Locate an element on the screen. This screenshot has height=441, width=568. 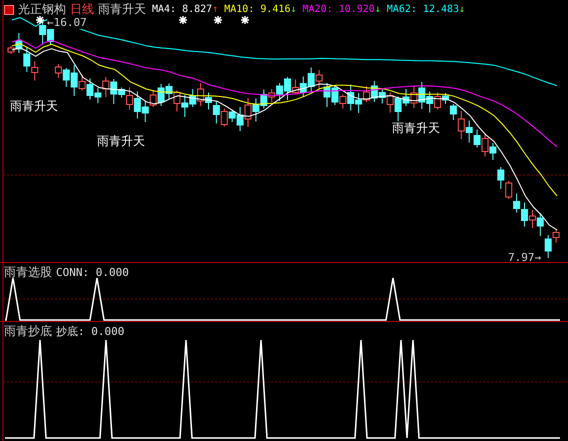
ma-reading: MA20: 10.920↓ is located at coordinates (341, 9).